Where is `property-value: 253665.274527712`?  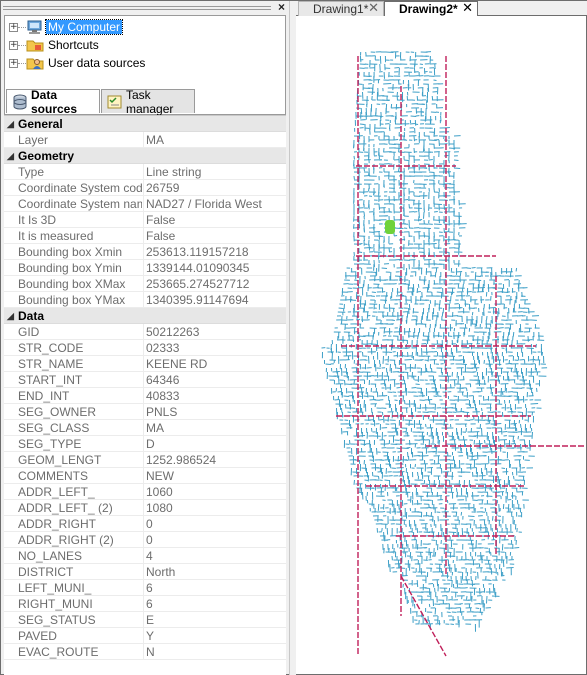 property-value: 253665.274527712 is located at coordinates (215, 284).